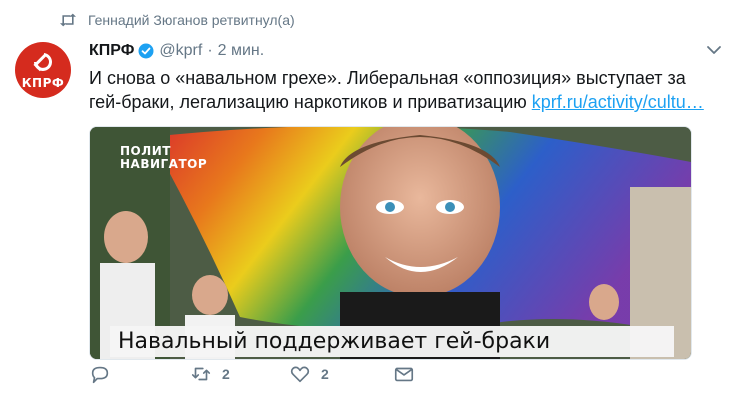 The image size is (737, 409). I want to click on retweet-count: 2, so click(226, 374).